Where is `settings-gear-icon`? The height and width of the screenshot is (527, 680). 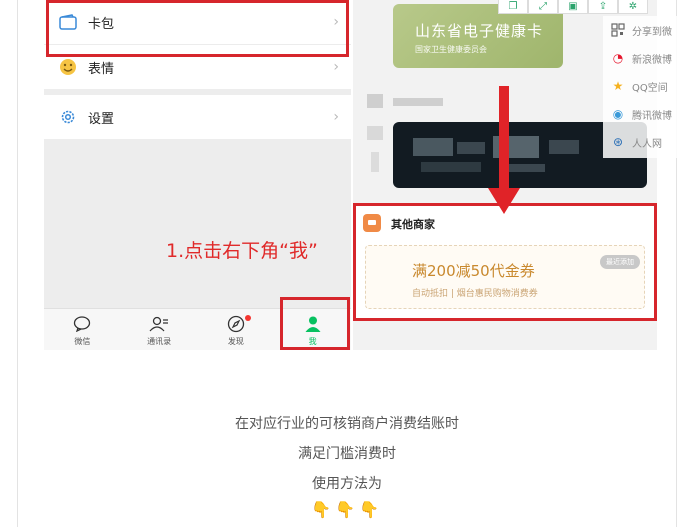 settings-gear-icon is located at coordinates (68, 117).